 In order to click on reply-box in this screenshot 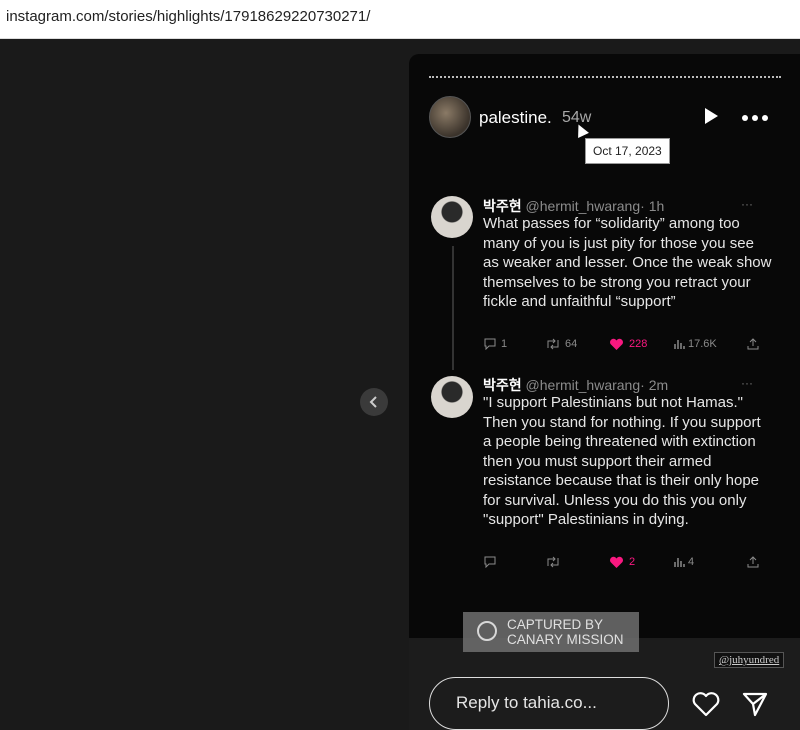, I will do `click(549, 703)`.